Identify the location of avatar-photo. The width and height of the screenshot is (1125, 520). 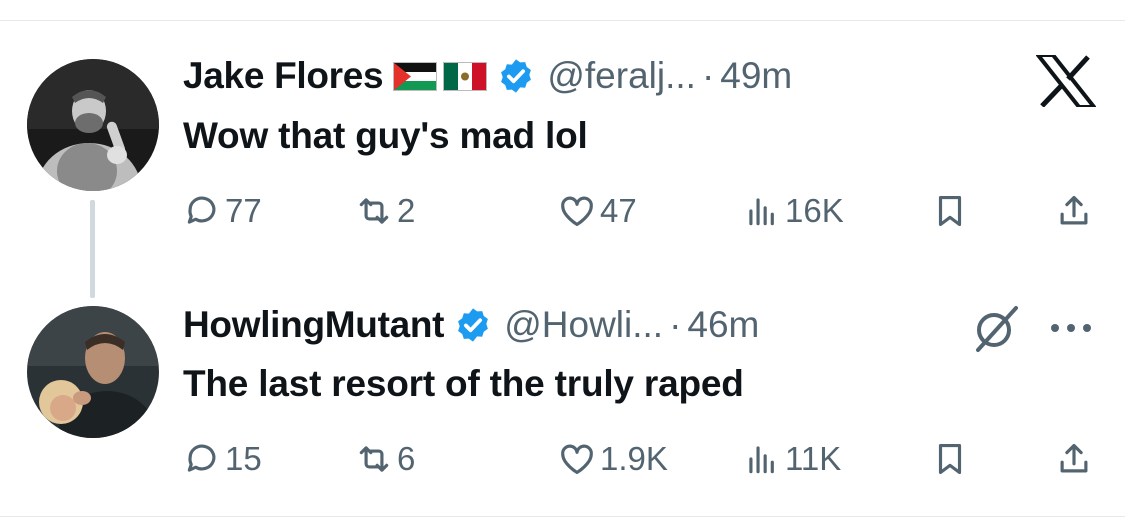
(93, 372).